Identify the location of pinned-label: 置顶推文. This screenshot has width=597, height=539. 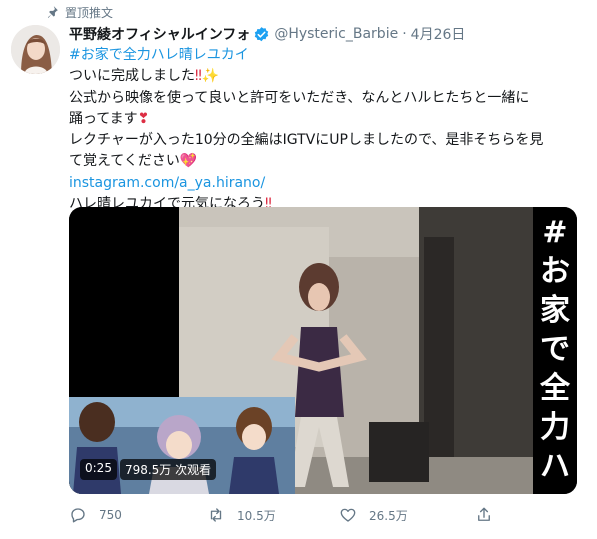
(89, 12).